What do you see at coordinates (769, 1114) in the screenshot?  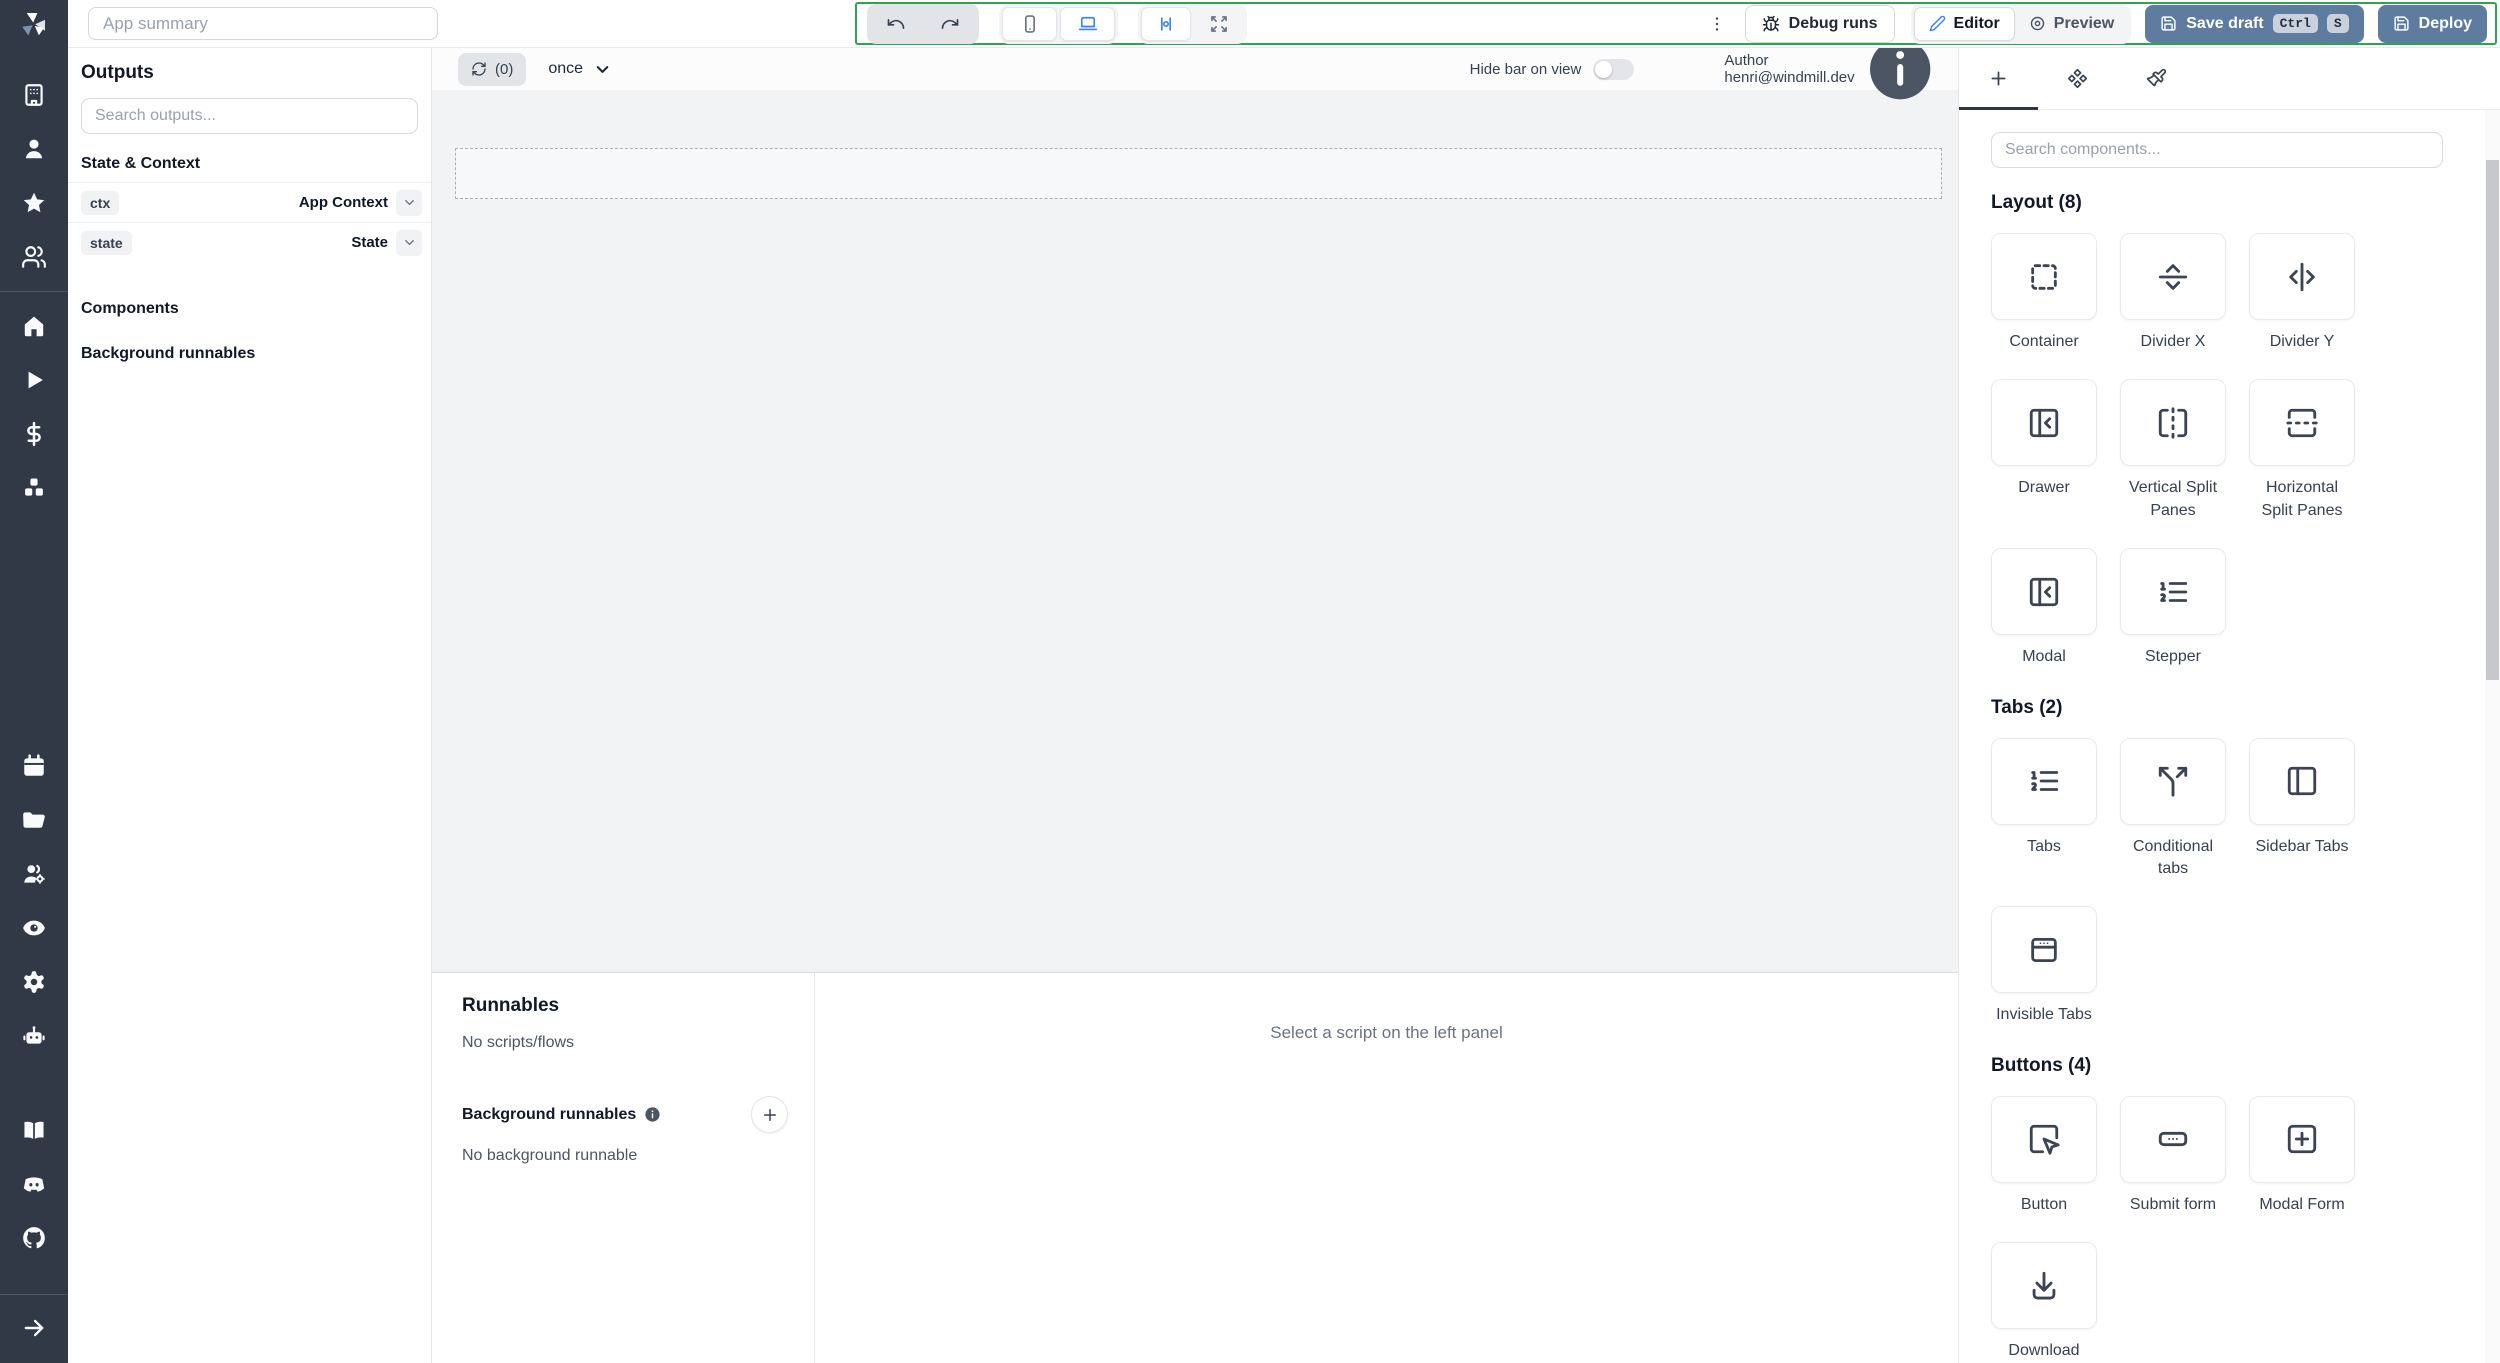 I see `add-background-runnable-button` at bounding box center [769, 1114].